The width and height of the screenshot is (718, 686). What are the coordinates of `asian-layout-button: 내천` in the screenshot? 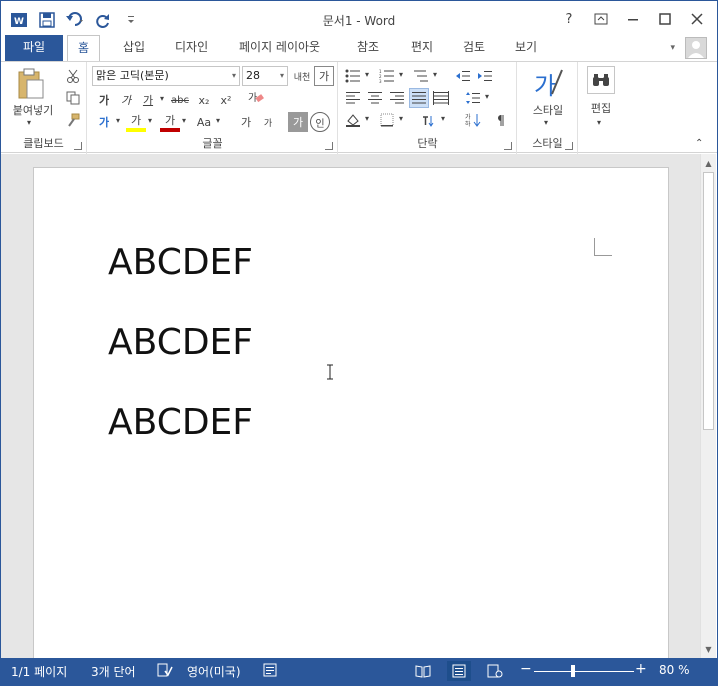 It's located at (302, 76).